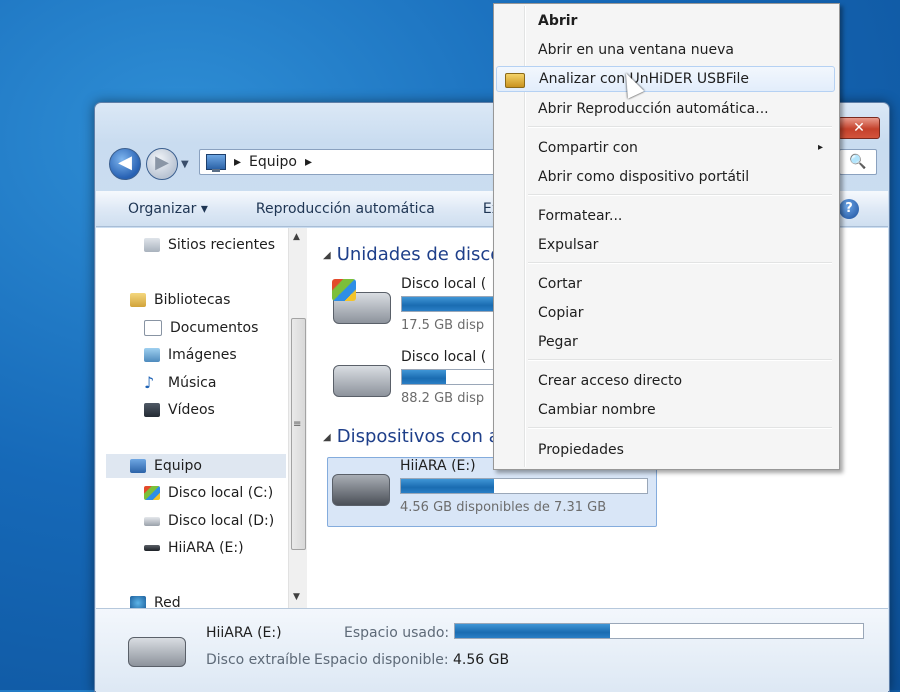 Image resolution: width=900 pixels, height=692 pixels. Describe the element at coordinates (659, 631) in the screenshot. I see `used-space-bar` at that location.